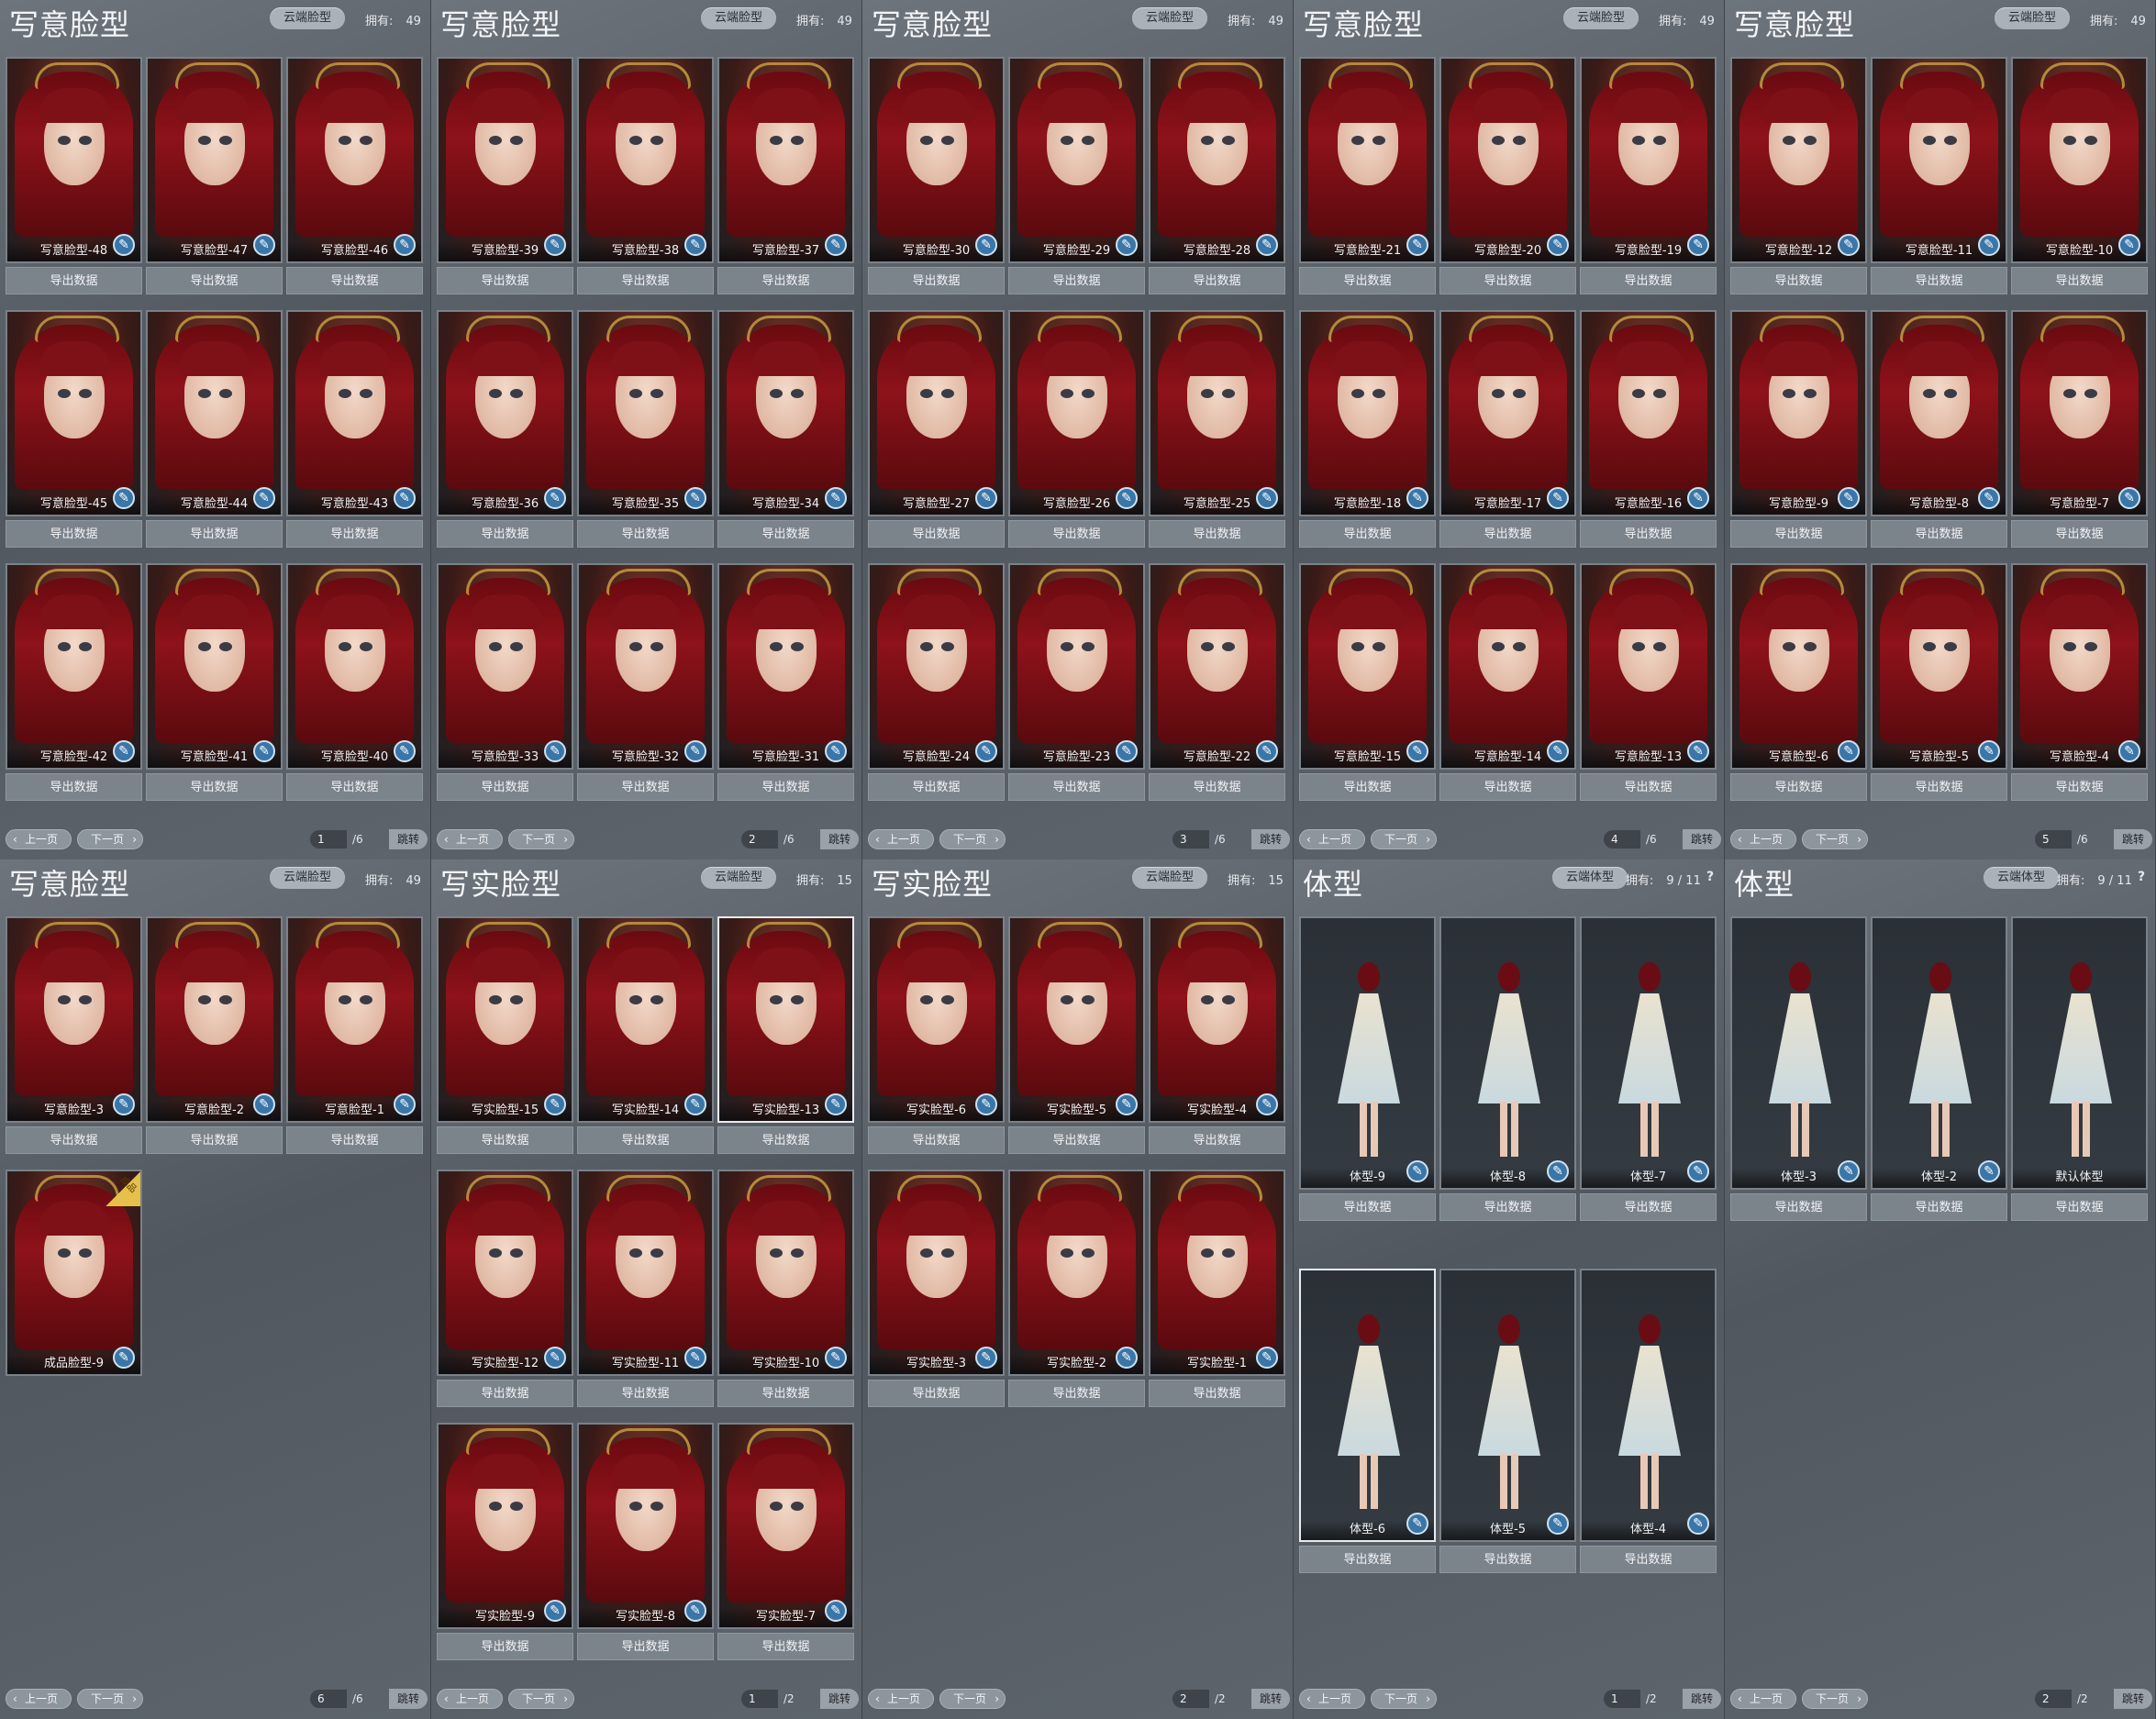  Describe the element at coordinates (645, 1019) in the screenshot. I see `face-preview: 写实脸型-14 ✎` at that location.